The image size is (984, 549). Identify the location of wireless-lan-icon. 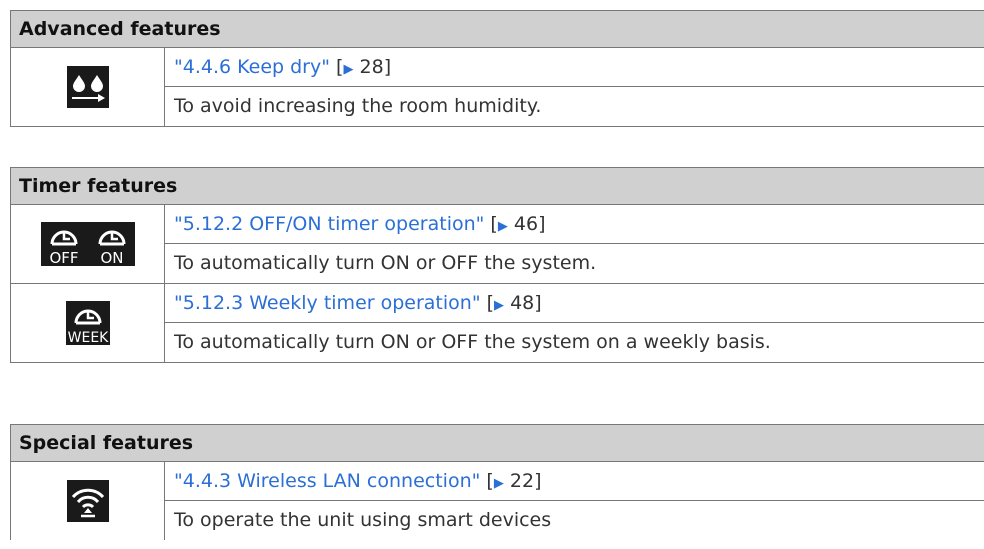
(87, 501).